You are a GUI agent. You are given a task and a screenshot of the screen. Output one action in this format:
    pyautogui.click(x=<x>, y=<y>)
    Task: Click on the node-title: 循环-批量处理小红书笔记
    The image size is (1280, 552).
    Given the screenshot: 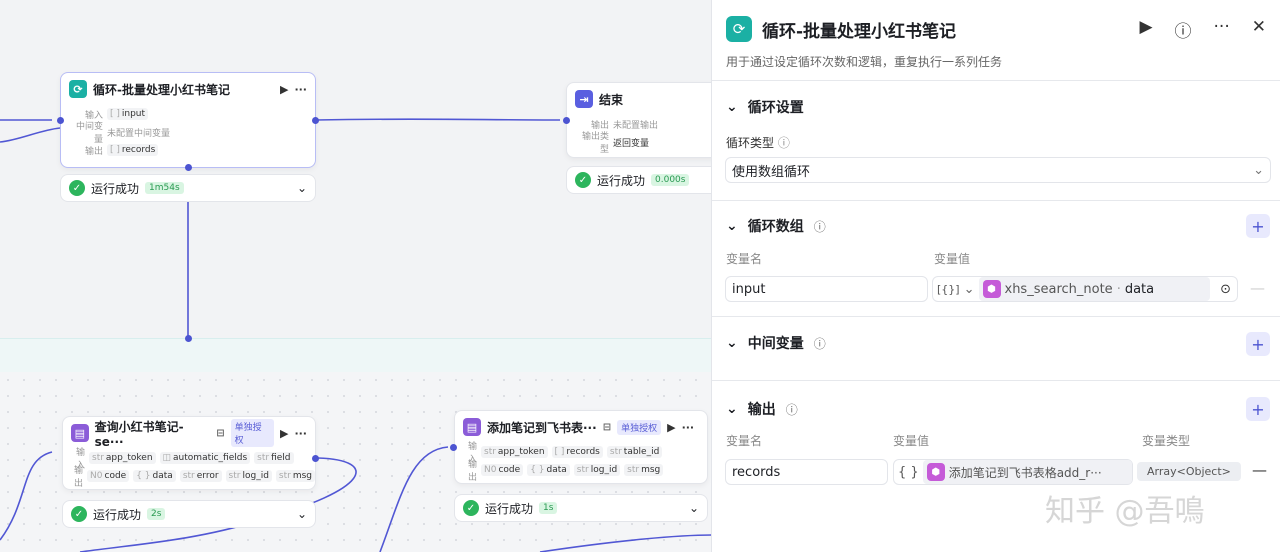 What is the action you would take?
    pyautogui.click(x=161, y=89)
    